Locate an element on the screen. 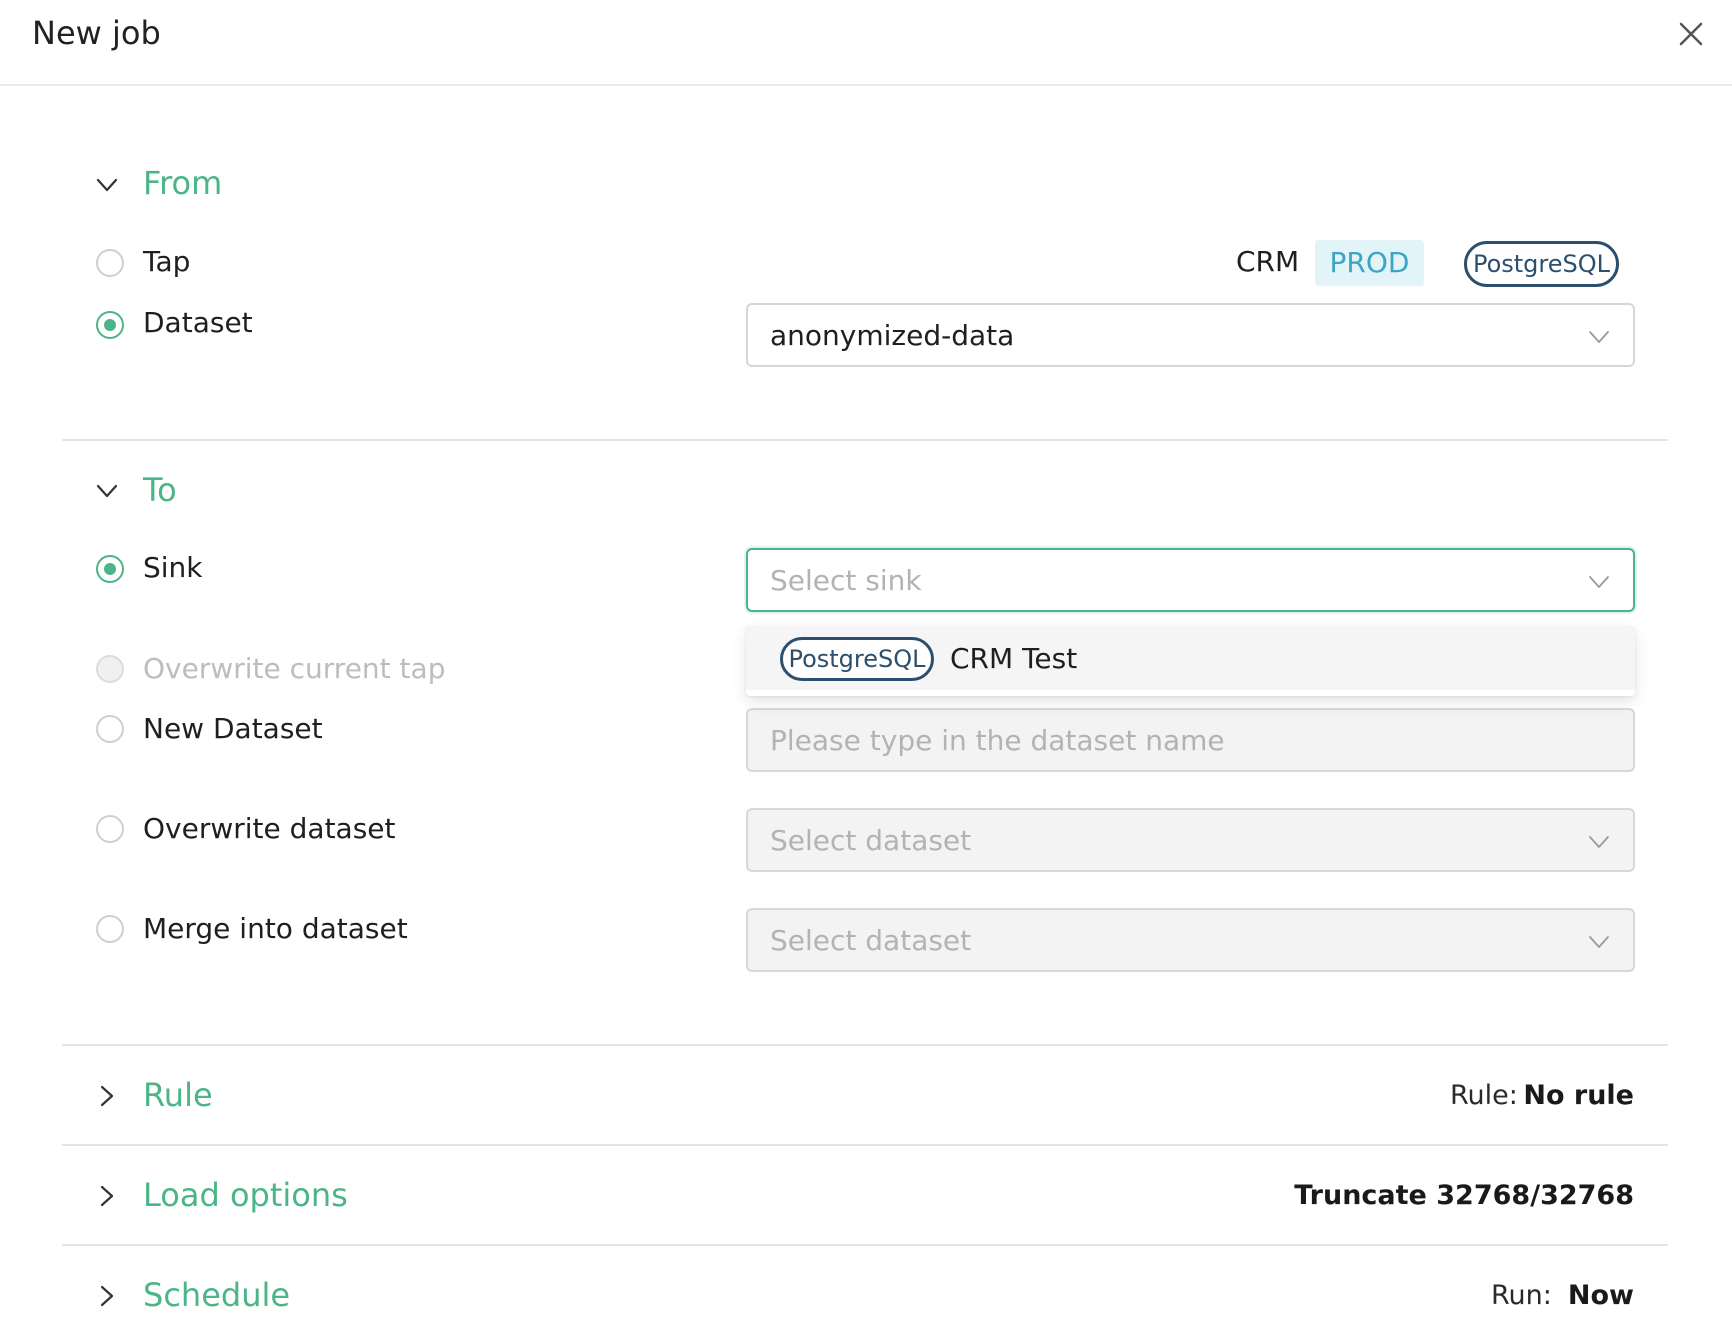 This screenshot has height=1328, width=1732. section-title-rule: Rule is located at coordinates (178, 1095).